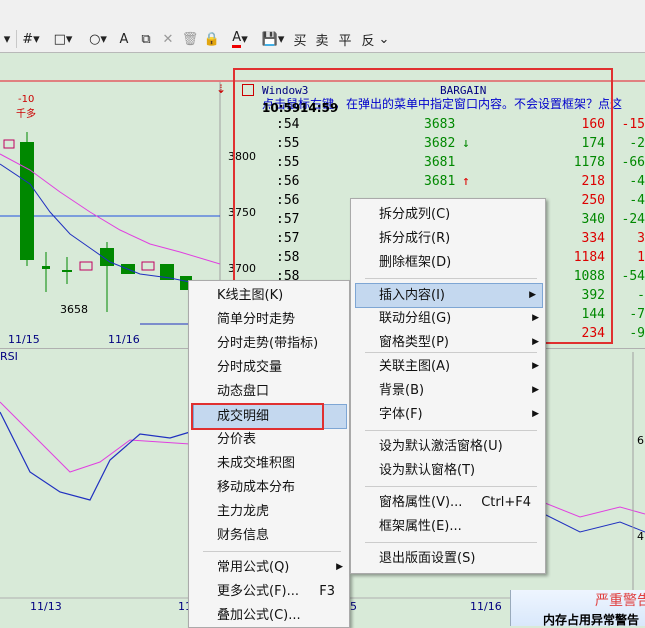 The width and height of the screenshot is (645, 628). What do you see at coordinates (63, 39) in the screenshot?
I see `rect-icon: □▾` at bounding box center [63, 39].